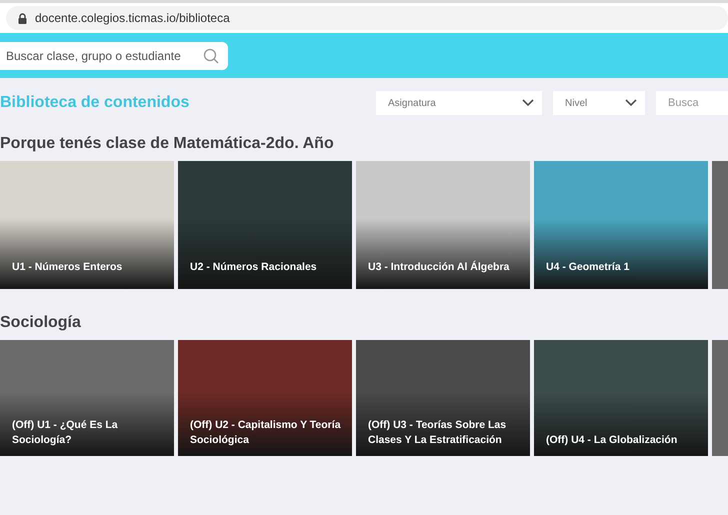 The image size is (728, 515). I want to click on content-card: U3 - Introducción Al Álgebra, so click(443, 225).